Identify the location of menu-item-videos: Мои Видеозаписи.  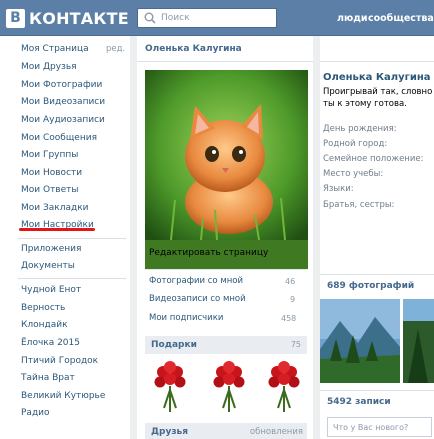
(63, 102).